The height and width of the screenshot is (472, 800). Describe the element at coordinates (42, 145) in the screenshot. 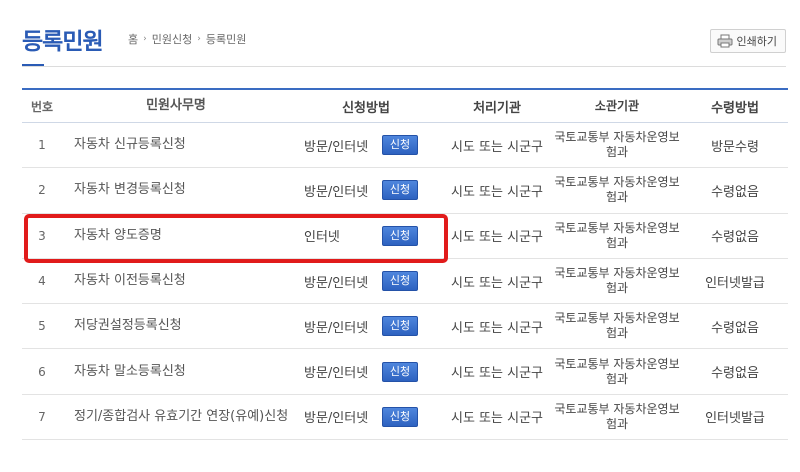

I see `row-number: 1` at that location.